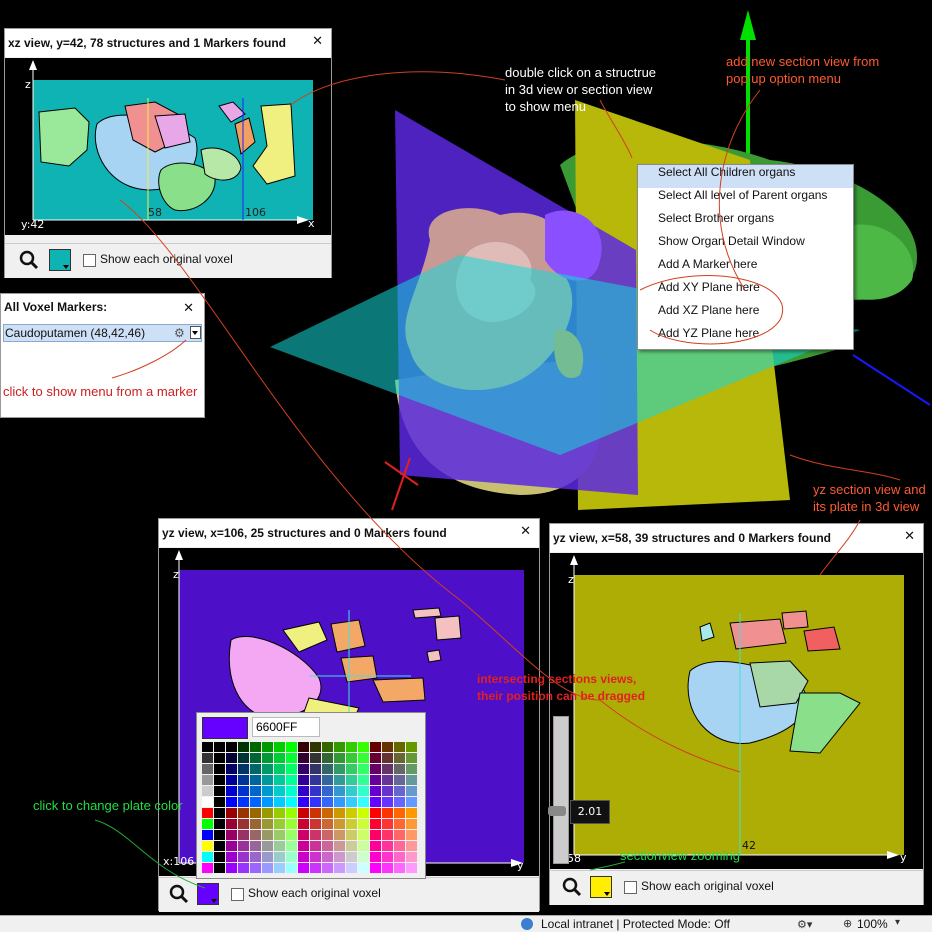 Image resolution: width=932 pixels, height=932 pixels. What do you see at coordinates (872, 924) in the screenshot?
I see `zoom-level: 100%` at bounding box center [872, 924].